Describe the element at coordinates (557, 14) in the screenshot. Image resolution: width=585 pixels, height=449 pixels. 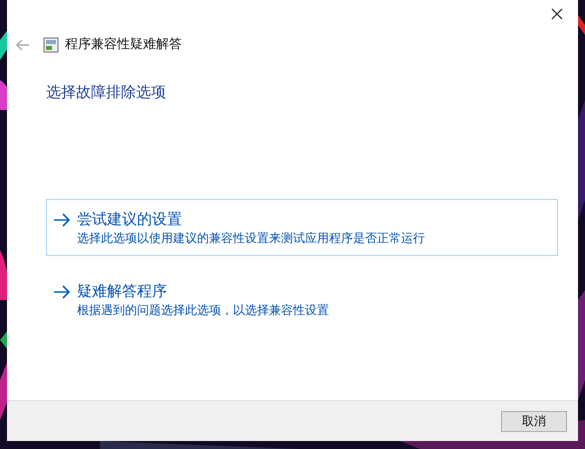
I see `close-icon` at that location.